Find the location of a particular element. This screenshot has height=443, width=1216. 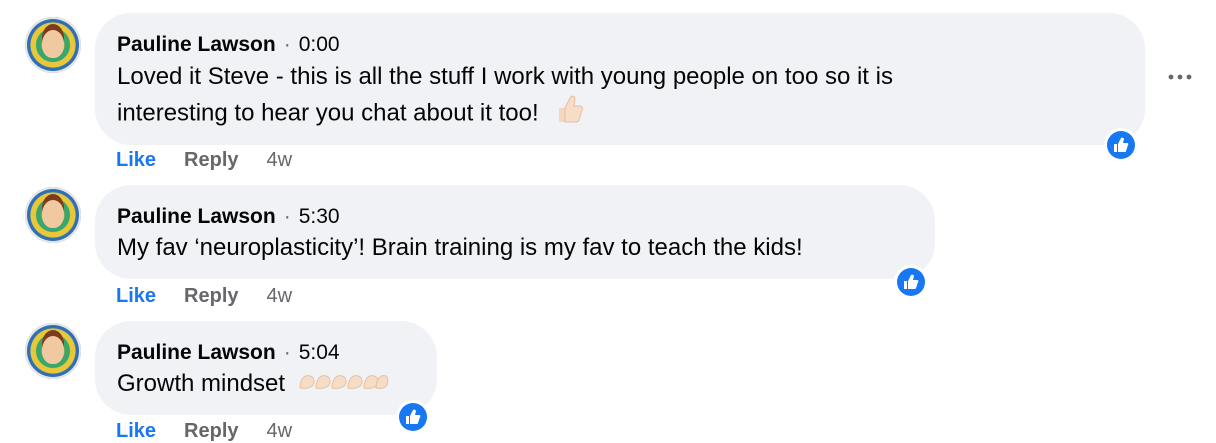

comment-header: Pauline Lawson · 0:00 is located at coordinates (228, 45).